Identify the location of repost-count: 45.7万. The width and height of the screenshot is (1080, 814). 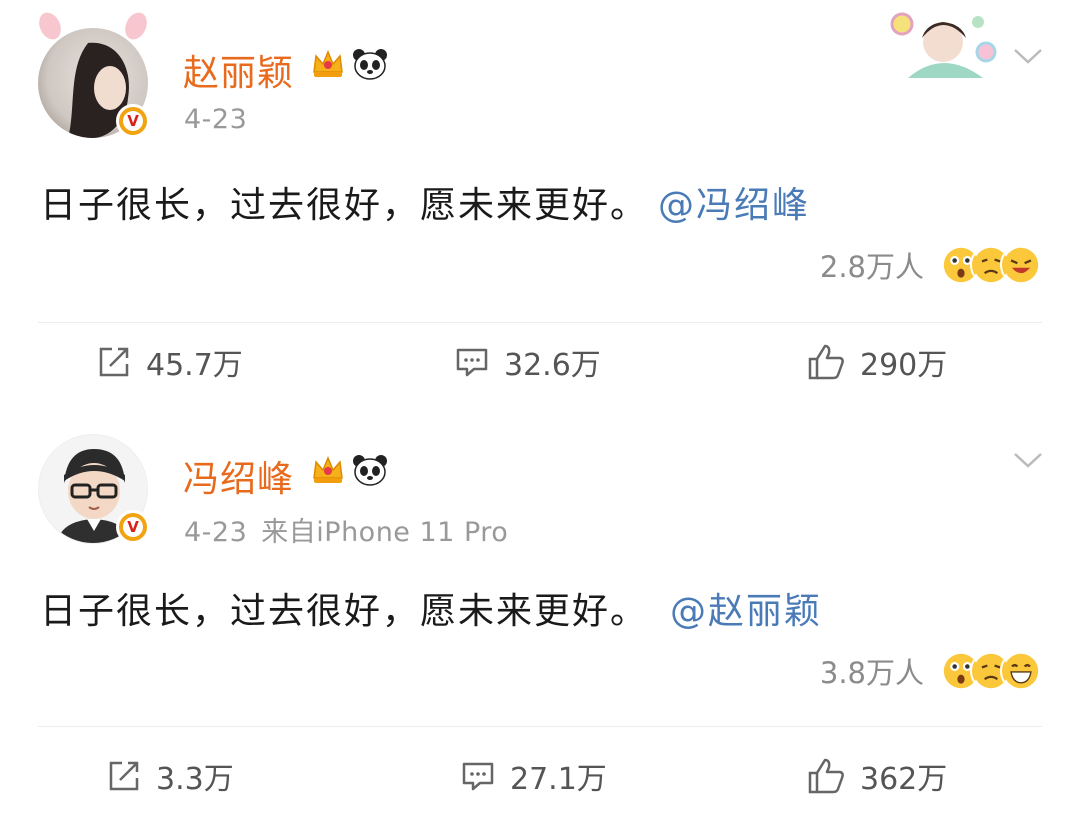
(194, 365).